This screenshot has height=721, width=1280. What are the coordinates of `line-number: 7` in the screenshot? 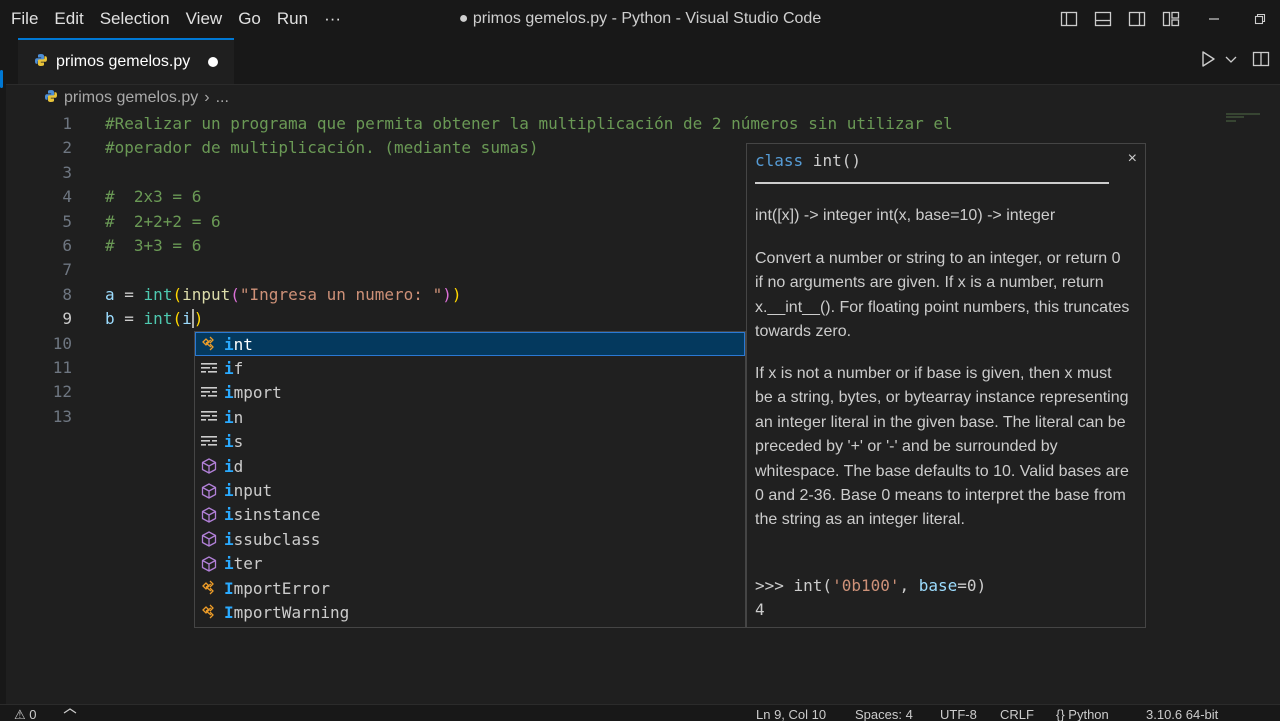 It's located at (67, 270).